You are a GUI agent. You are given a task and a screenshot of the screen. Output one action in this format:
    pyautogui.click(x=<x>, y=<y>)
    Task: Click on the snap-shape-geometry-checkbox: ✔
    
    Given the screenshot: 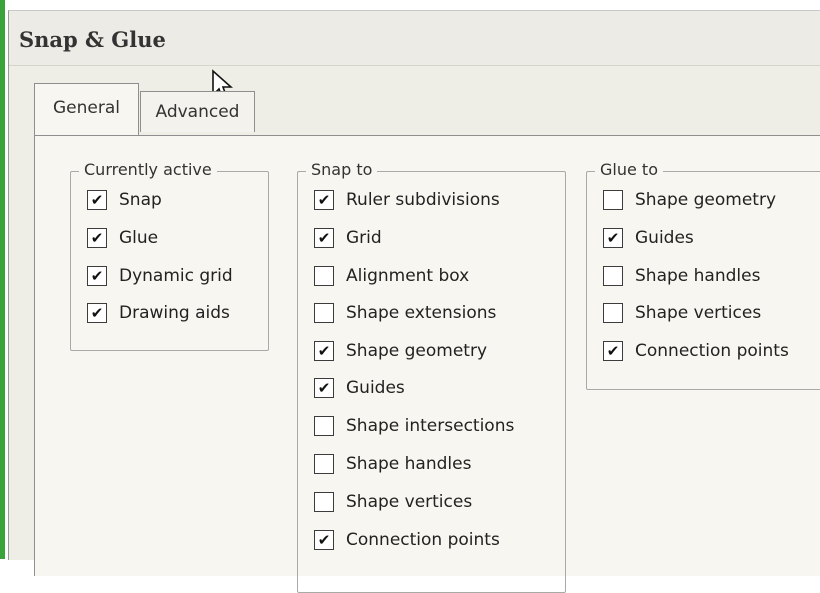 What is the action you would take?
    pyautogui.click(x=324, y=351)
    